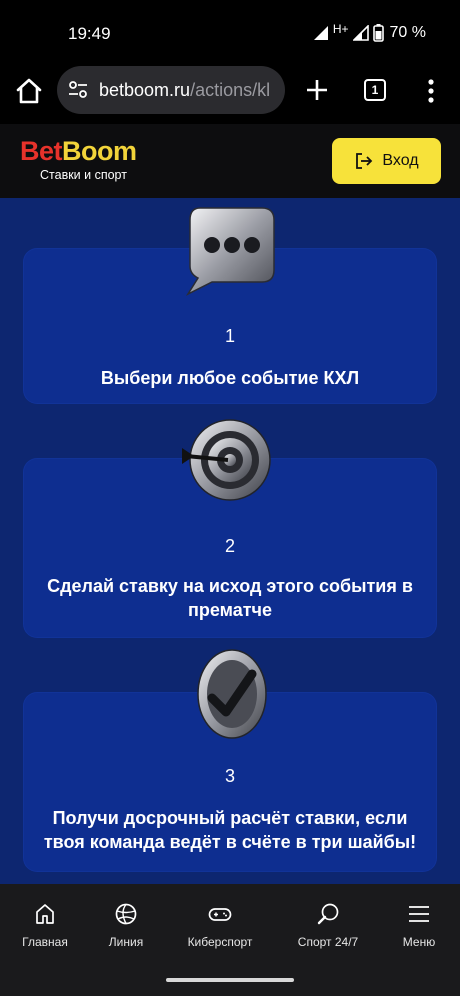  What do you see at coordinates (45, 925) in the screenshot?
I see `nav-home: Главная` at bounding box center [45, 925].